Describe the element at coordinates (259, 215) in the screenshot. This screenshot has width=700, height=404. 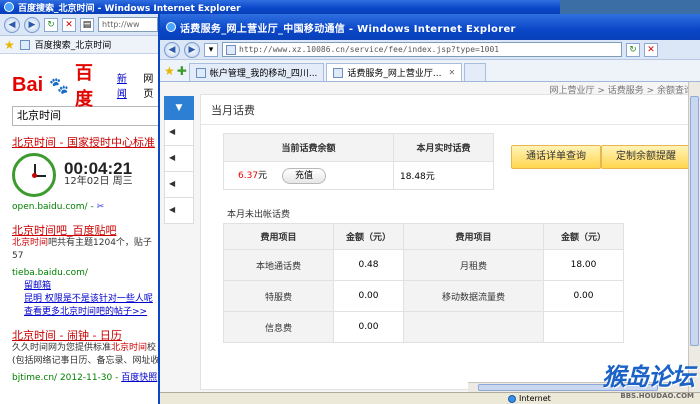
I see `unbilled-label: 本月未出帐话费` at that location.